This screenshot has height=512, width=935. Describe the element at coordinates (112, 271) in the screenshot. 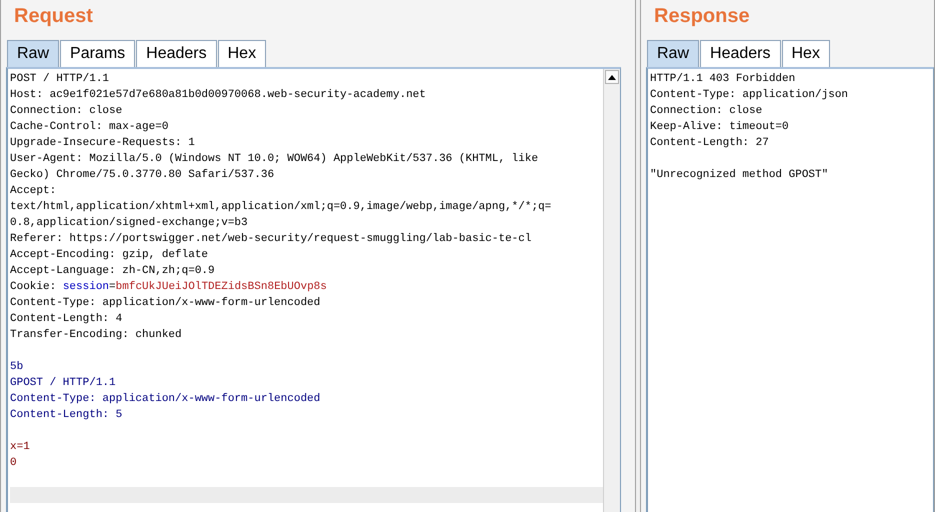

I see `code-line: Accept-Language: zh-CN,zh;q=0.9` at that location.